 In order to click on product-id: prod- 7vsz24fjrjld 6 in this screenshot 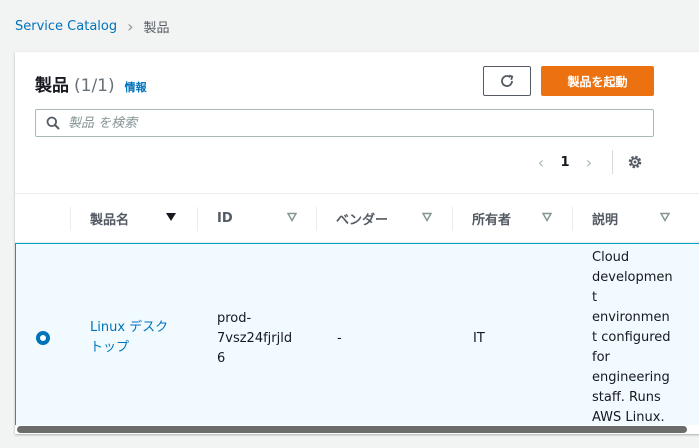, I will do `click(255, 338)`.